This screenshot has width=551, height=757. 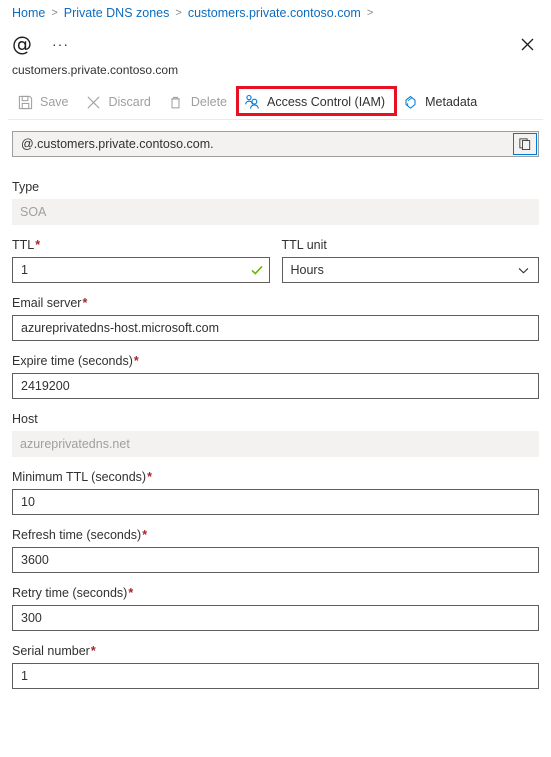 What do you see at coordinates (82, 477) in the screenshot?
I see `field-minimum-ttl-label: Minimum TTL (seconds)*` at bounding box center [82, 477].